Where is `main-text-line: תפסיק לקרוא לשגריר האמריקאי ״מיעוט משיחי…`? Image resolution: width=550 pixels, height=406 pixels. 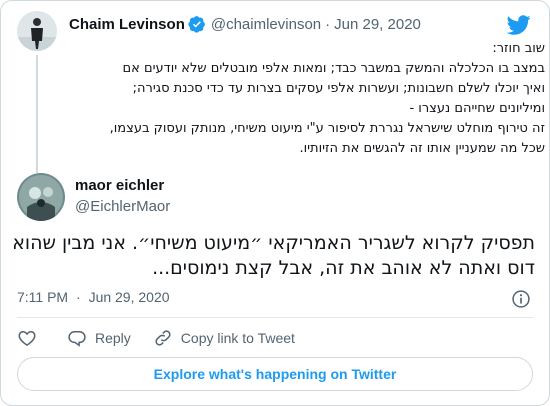 main-text-line: תפסיק לקרוא לשגריר האמריקאי ״מיעוט משיחי… is located at coordinates (273, 243).